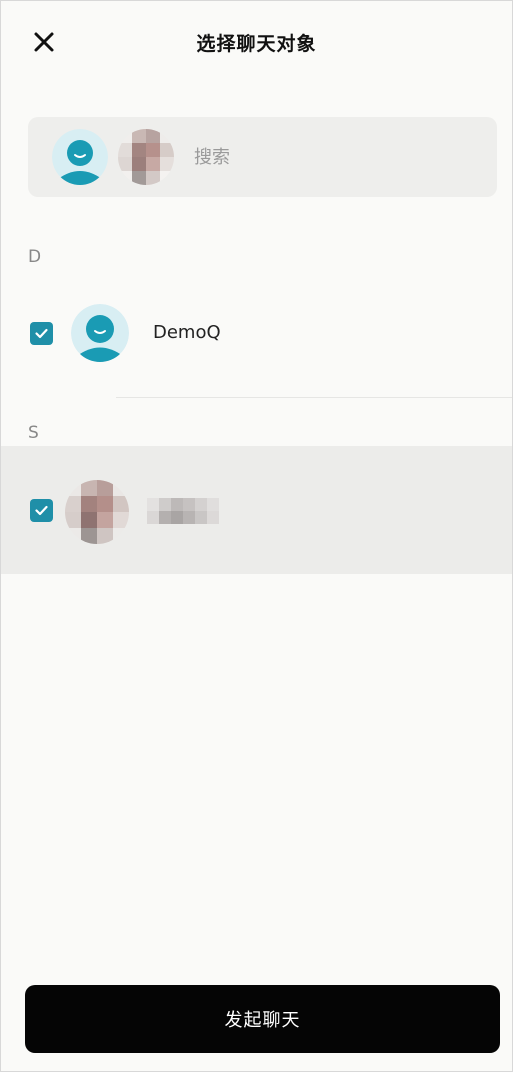 This screenshot has height=1072, width=513. Describe the element at coordinates (256, 510) in the screenshot. I see `contact-row-obscured` at that location.